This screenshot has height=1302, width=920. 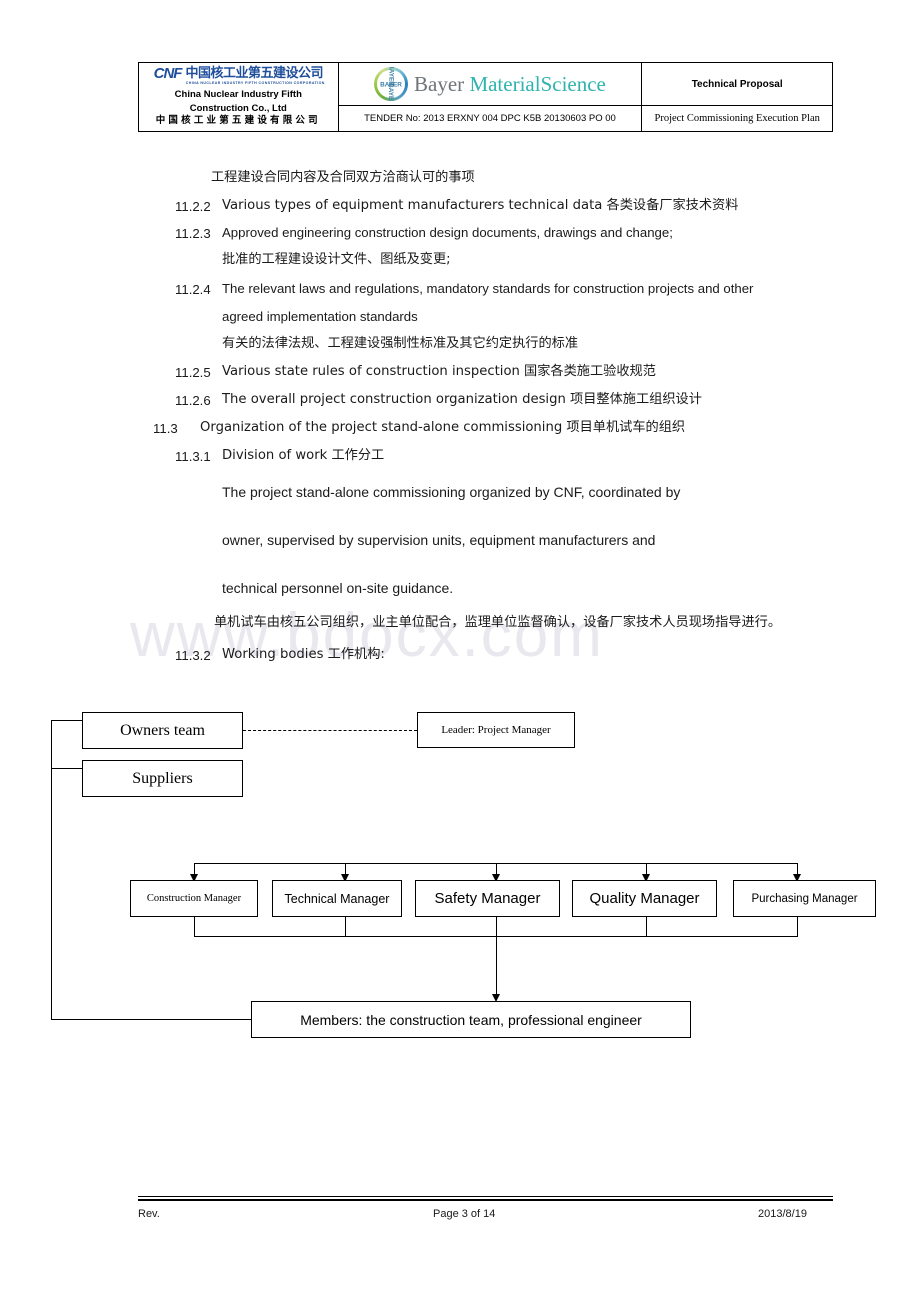 I want to click on body-number-11-2-3: 11.2.3, so click(x=193, y=233).